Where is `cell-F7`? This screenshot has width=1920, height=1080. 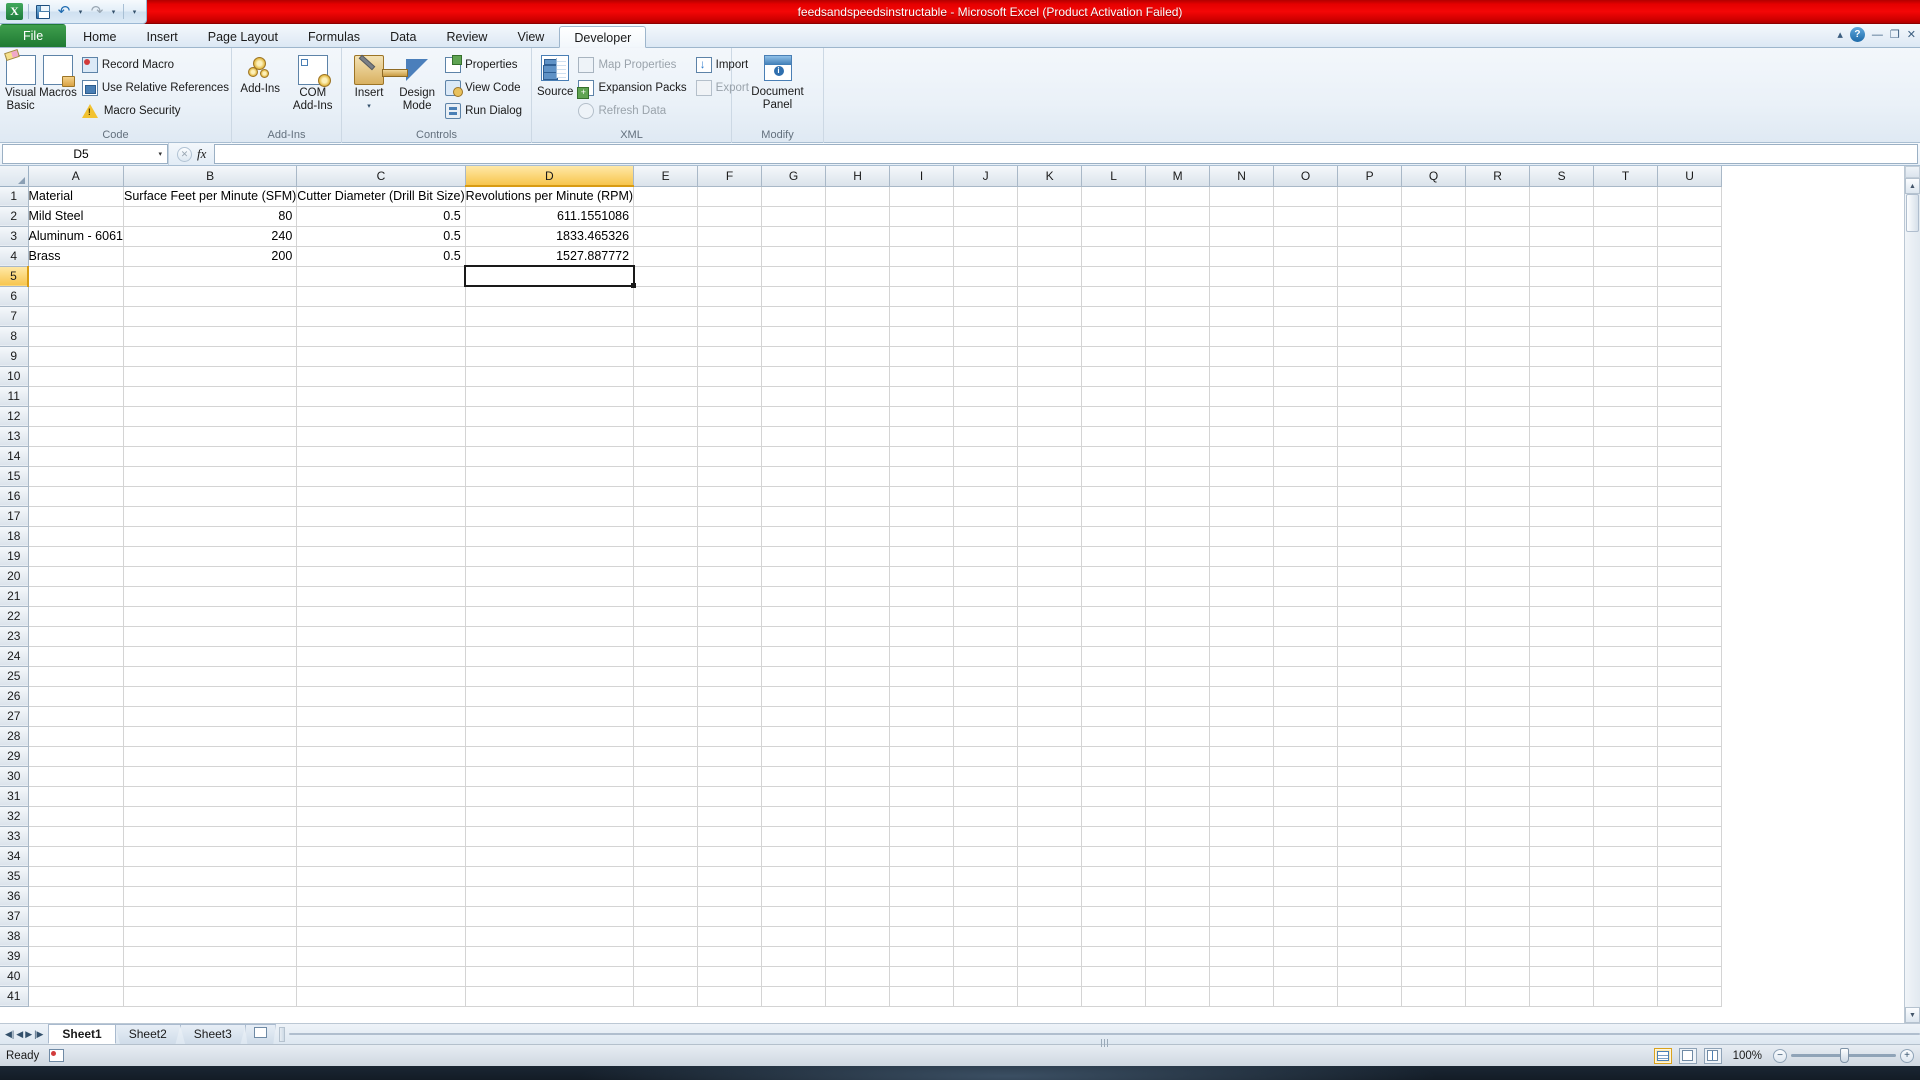
cell-F7 is located at coordinates (730, 316).